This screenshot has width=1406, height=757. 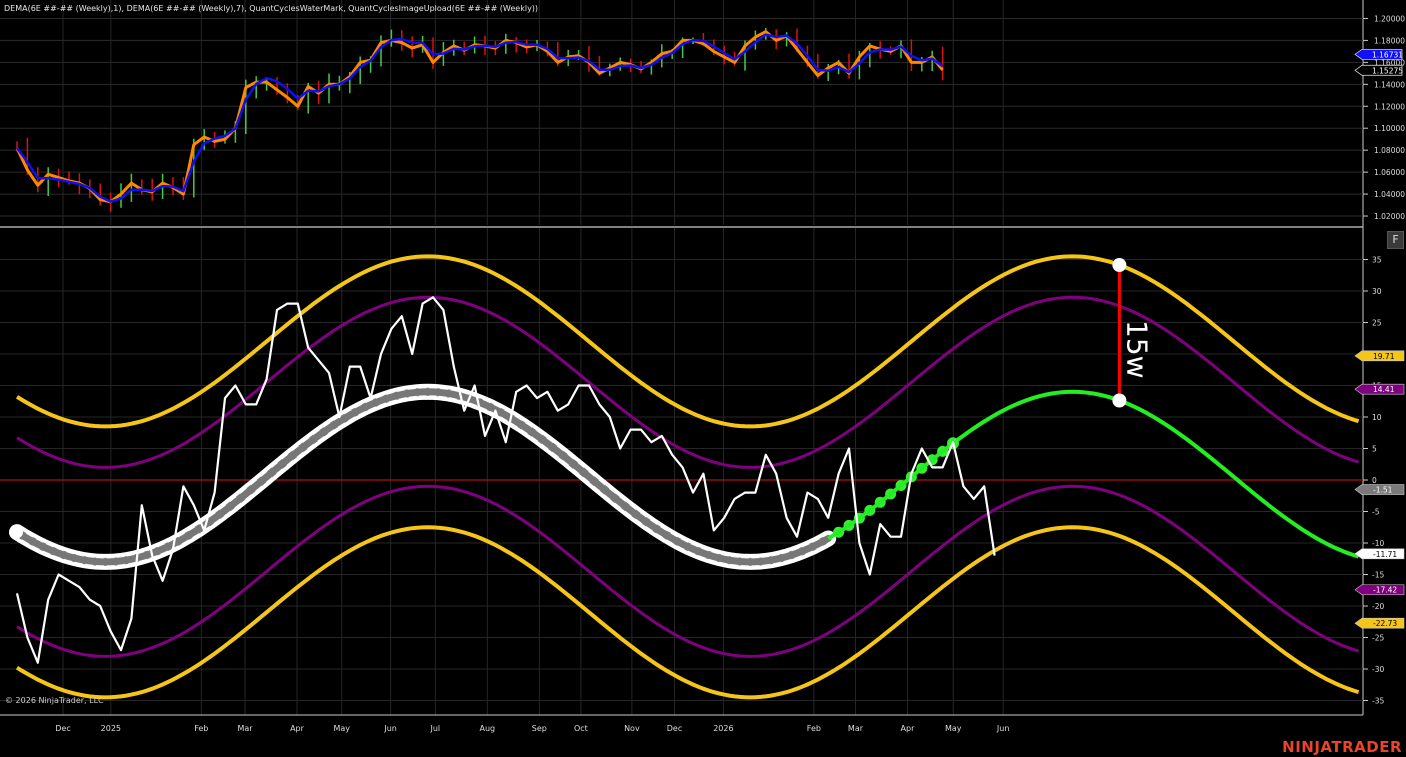 What do you see at coordinates (1378, 638) in the screenshot?
I see `cycle-tick-label: -25` at bounding box center [1378, 638].